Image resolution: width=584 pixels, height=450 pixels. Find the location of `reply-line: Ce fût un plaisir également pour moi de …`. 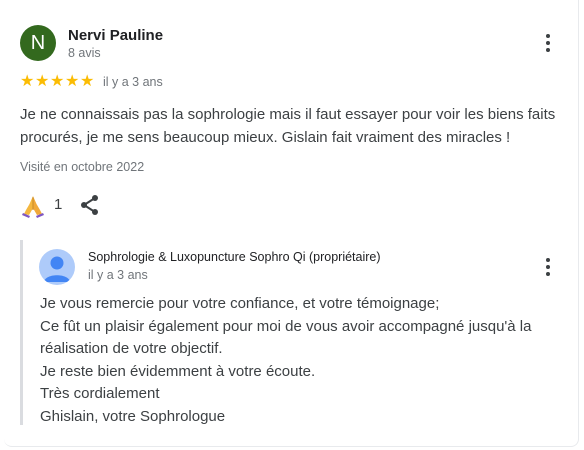

reply-line: Ce fût un plaisir également pour moi de … is located at coordinates (286, 326).